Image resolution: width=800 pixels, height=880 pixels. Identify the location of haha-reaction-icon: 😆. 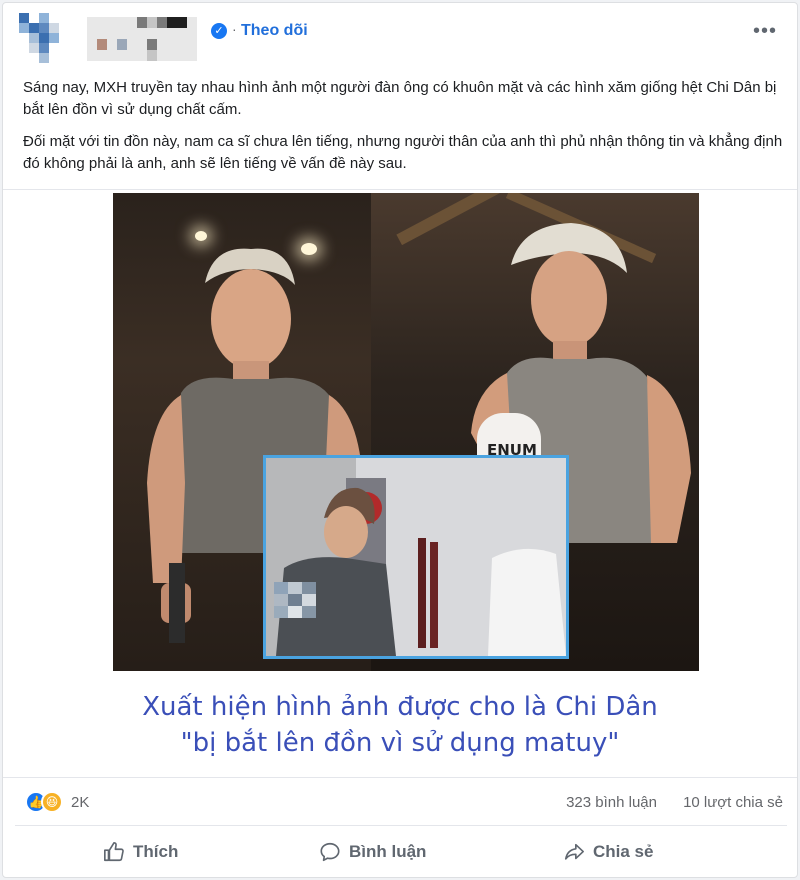
(52, 802).